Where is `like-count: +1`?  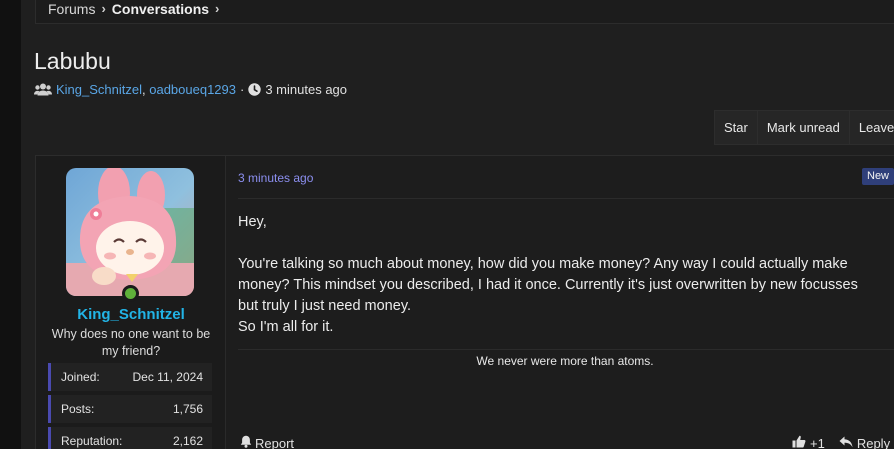
like-count: +1 is located at coordinates (817, 442).